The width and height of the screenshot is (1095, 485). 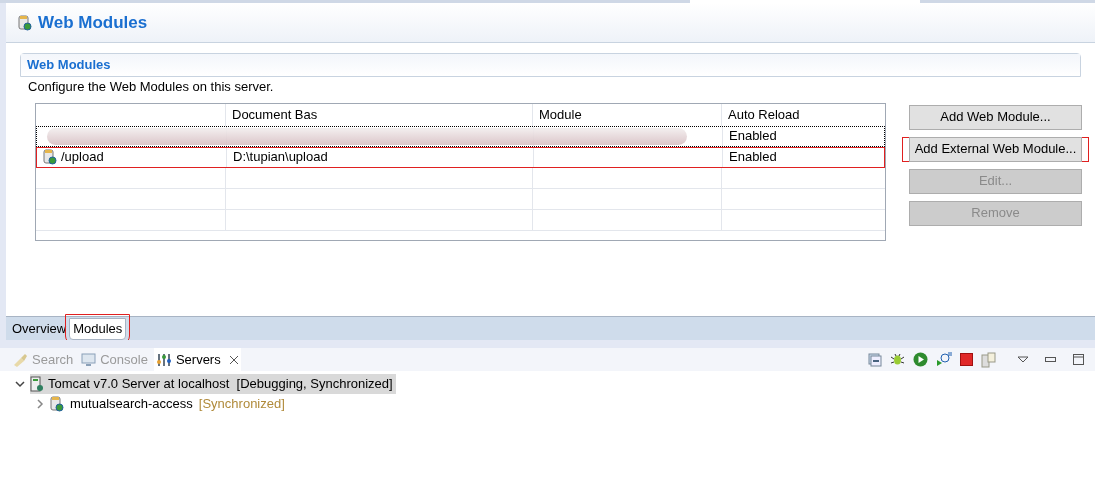 I want to click on minimize-icon, so click(x=1051, y=359).